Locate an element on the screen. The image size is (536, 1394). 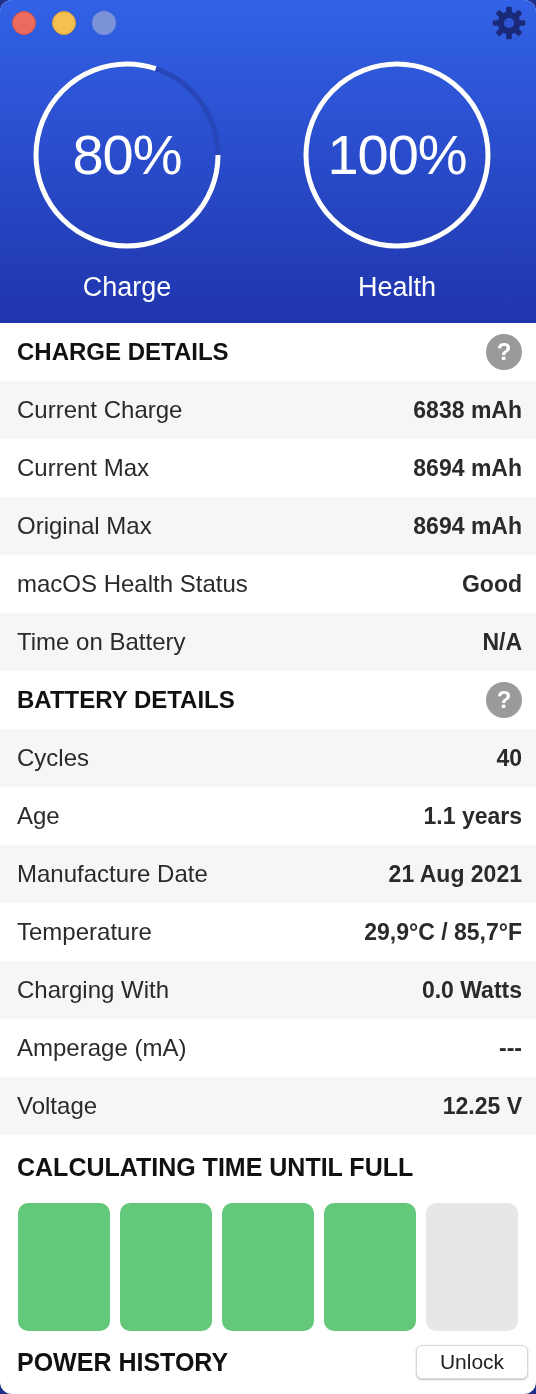
row-value: 21 Aug 2021 is located at coordinates (455, 874).